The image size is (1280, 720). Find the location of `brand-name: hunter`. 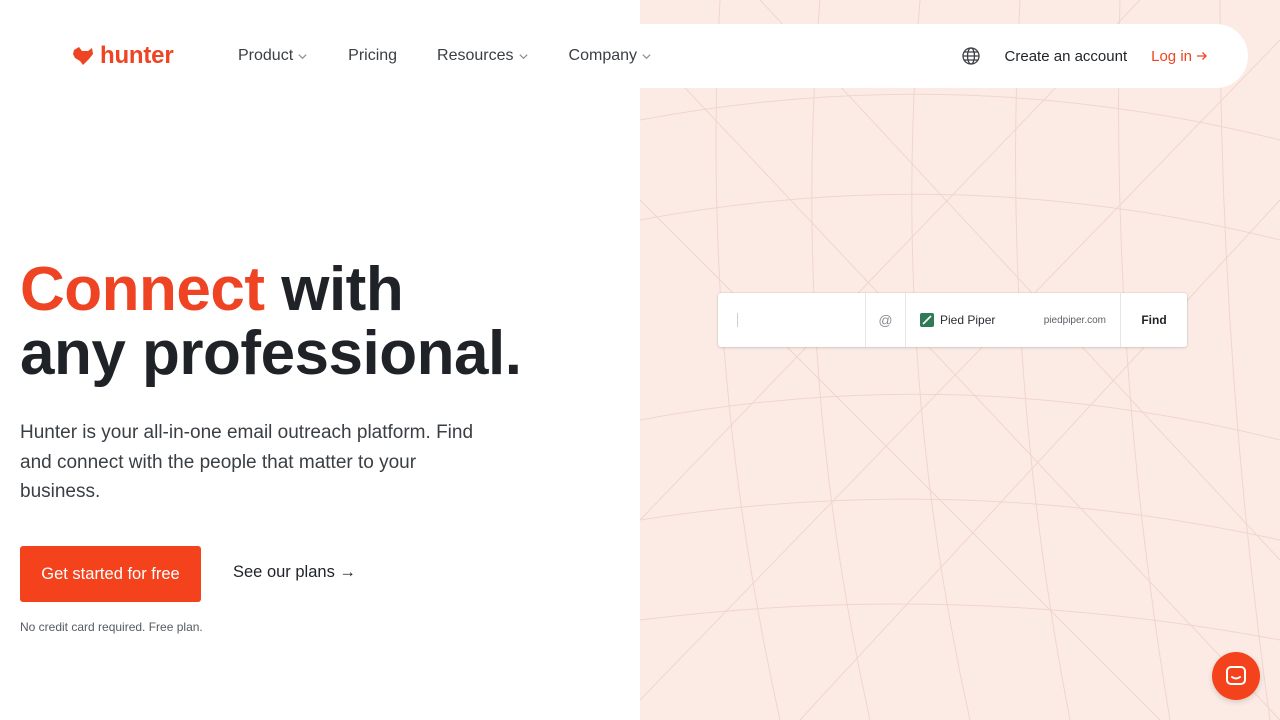

brand-name: hunter is located at coordinates (137, 55).